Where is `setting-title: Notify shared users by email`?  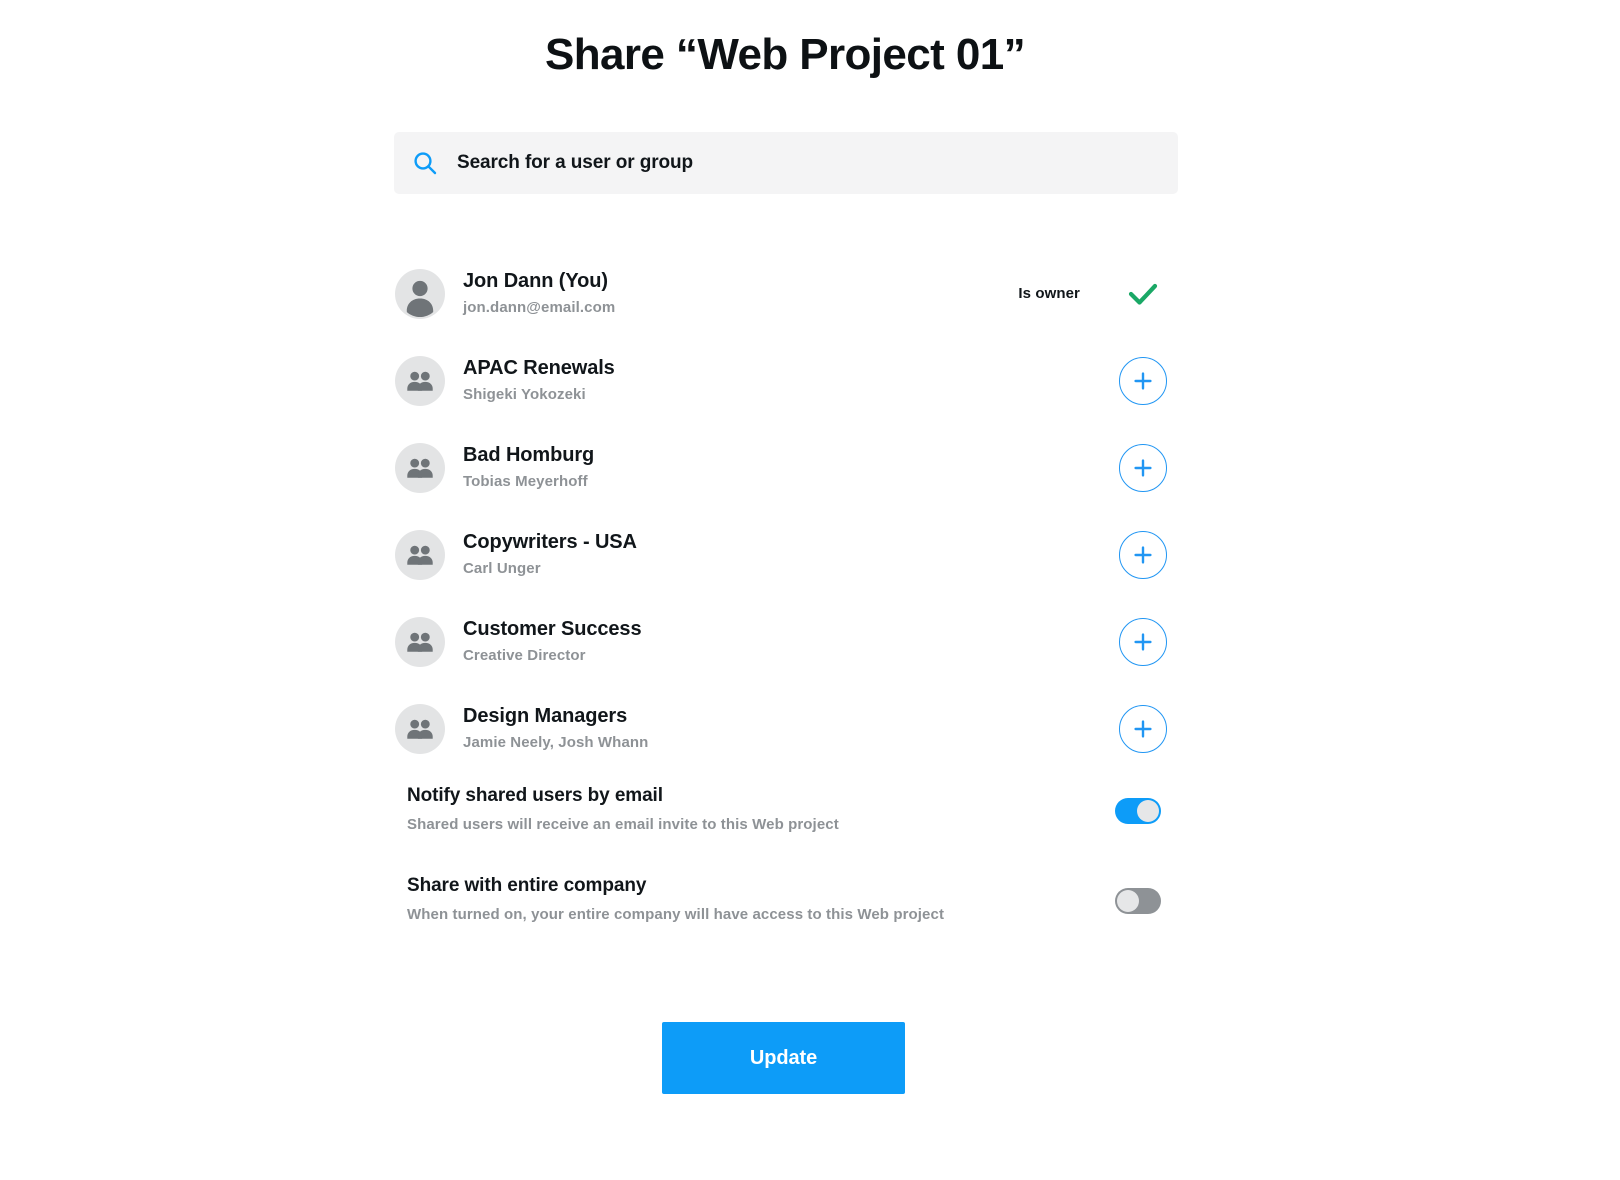 setting-title: Notify shared users by email is located at coordinates (535, 795).